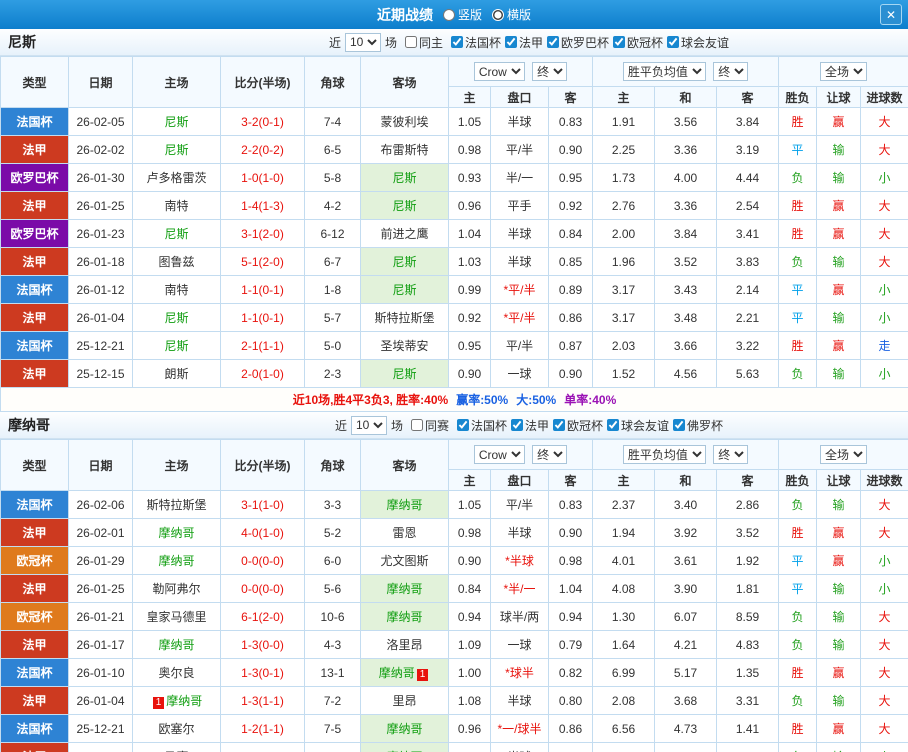 The width and height of the screenshot is (908, 752). What do you see at coordinates (698, 425) in the screenshot?
I see `league-filter: 佛罗杯` at bounding box center [698, 425].